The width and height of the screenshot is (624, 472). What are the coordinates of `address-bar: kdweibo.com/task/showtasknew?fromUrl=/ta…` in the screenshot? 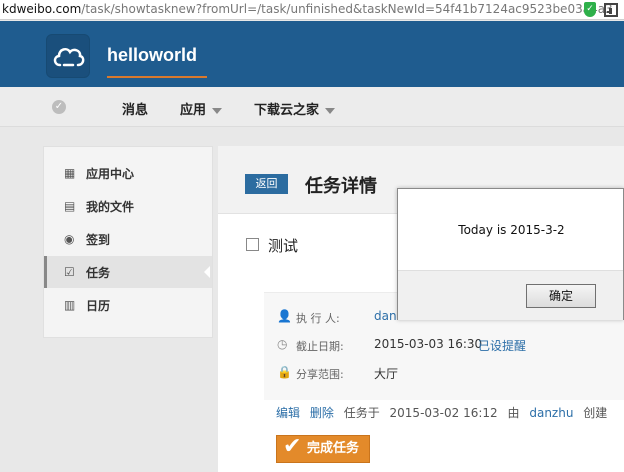 It's located at (312, 10).